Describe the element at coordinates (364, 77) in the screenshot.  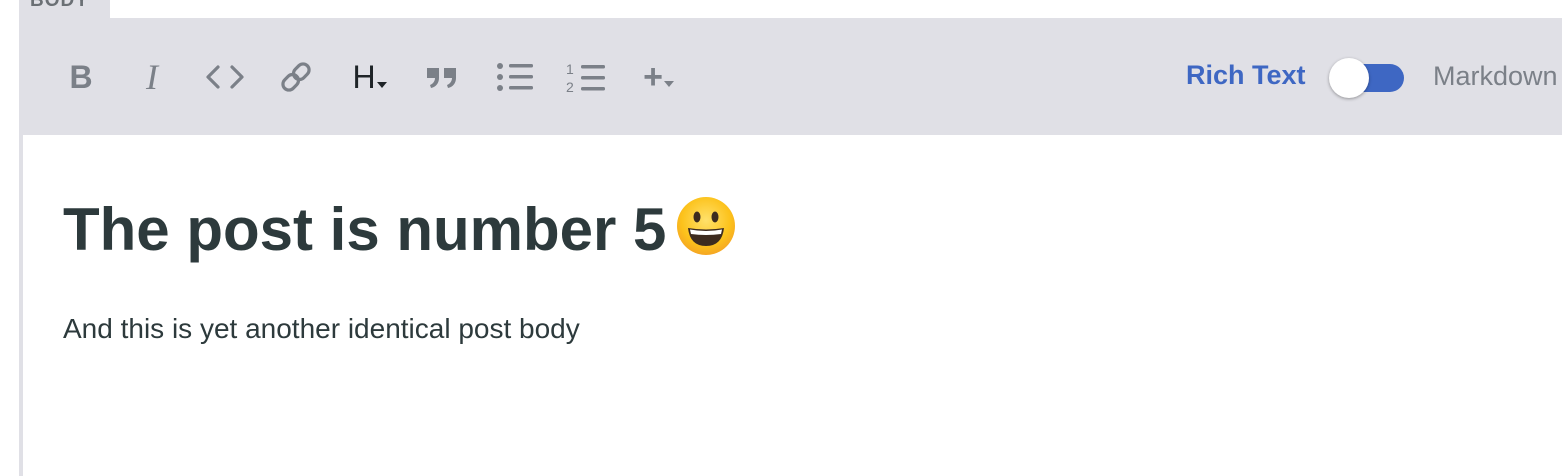
I see `heading-icon: H` at that location.